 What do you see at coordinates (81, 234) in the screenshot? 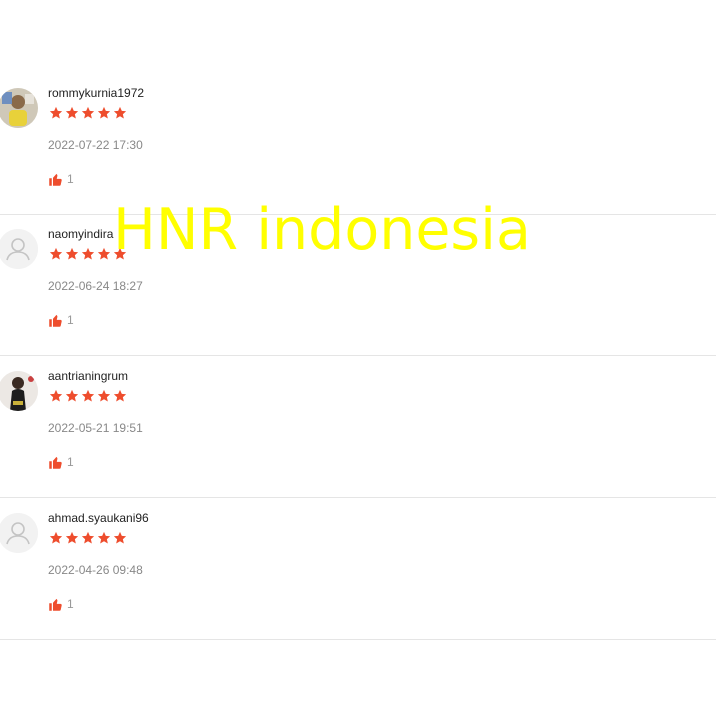
I see `username: naomyindira` at bounding box center [81, 234].